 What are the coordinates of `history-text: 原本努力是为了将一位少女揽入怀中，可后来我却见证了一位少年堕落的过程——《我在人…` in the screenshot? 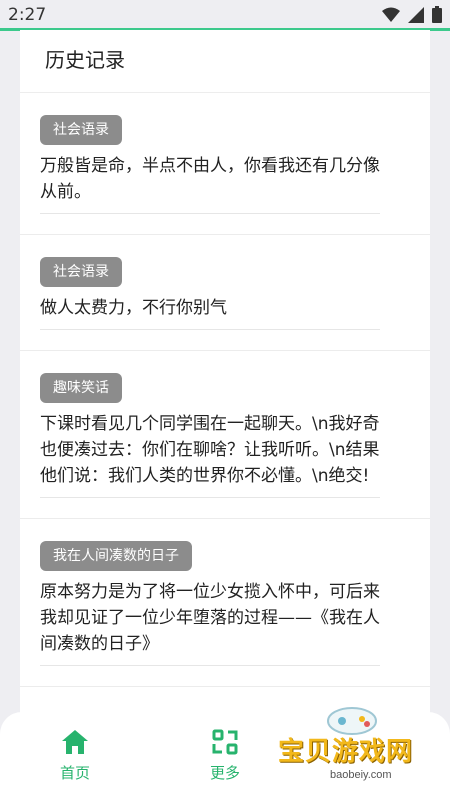 It's located at (210, 622).